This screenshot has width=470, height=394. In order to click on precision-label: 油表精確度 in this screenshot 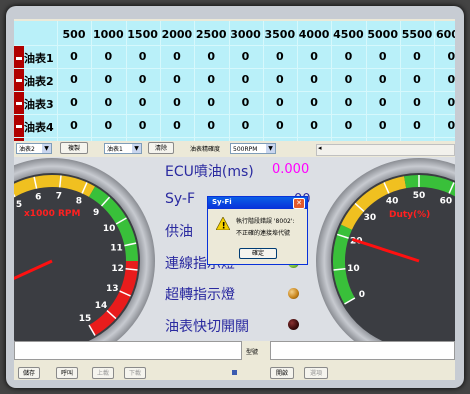, I will do `click(205, 149)`.